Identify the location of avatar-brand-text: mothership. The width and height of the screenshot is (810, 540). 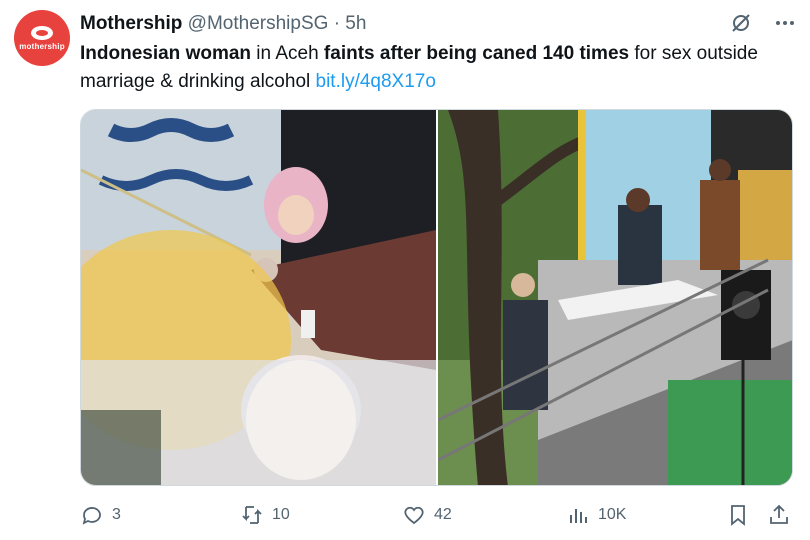
(42, 46).